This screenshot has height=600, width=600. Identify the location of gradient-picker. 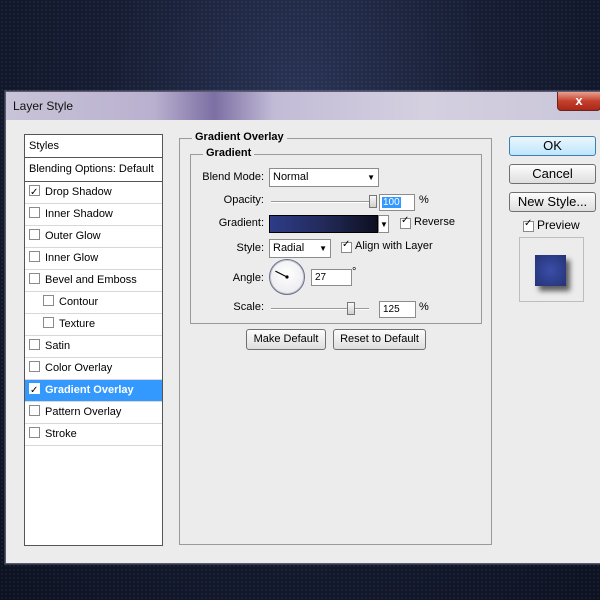
(323, 224).